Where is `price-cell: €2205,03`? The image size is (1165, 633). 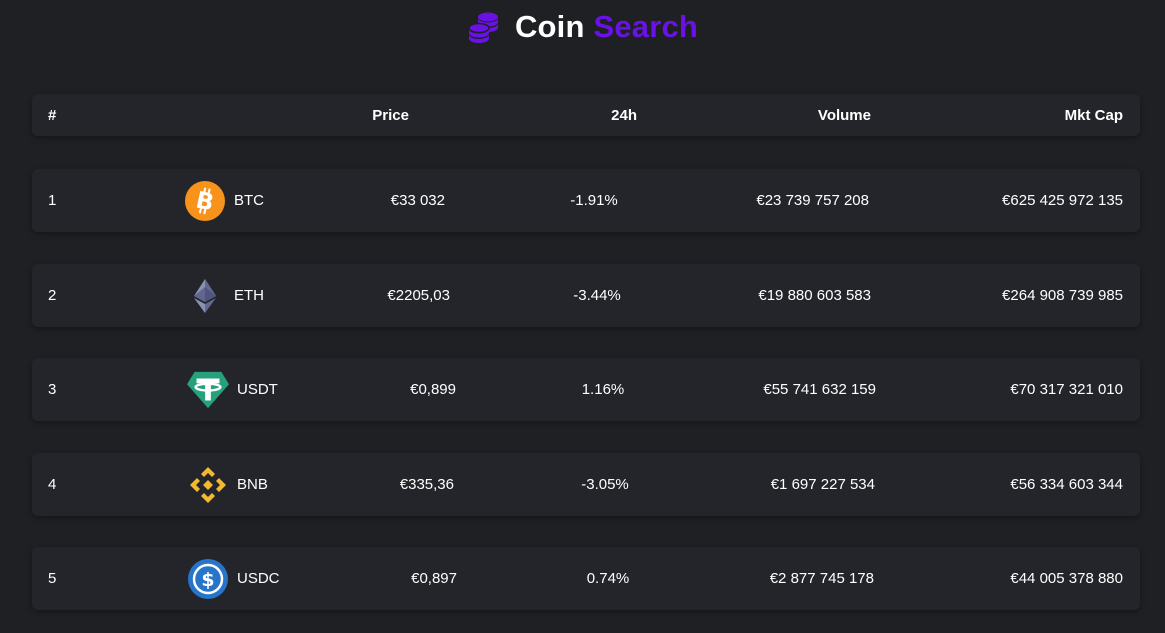
price-cell: €2205,03 is located at coordinates (418, 295).